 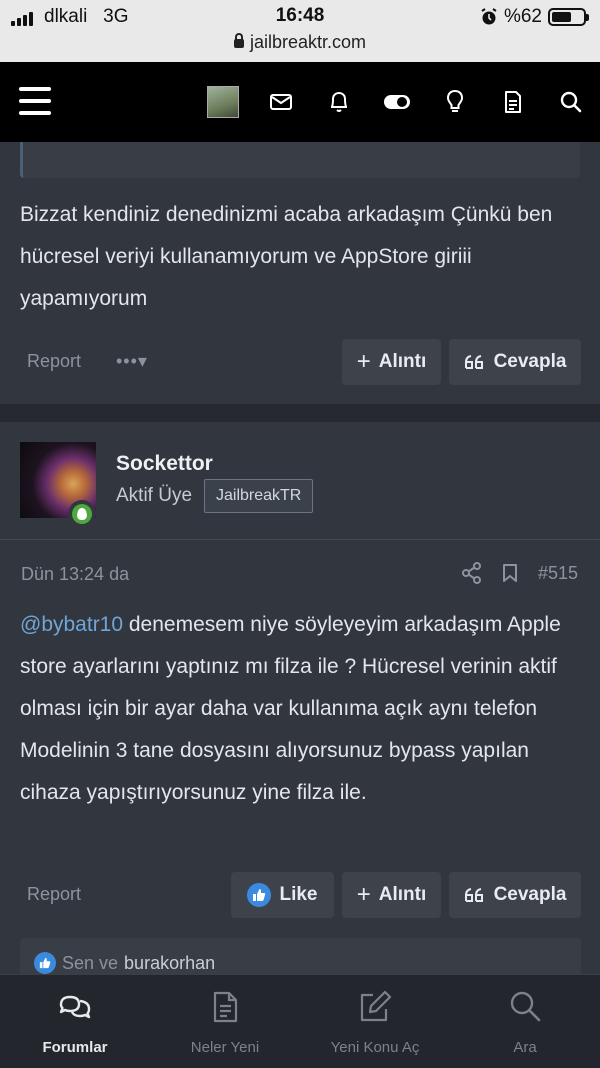 What do you see at coordinates (300, 413) in the screenshot?
I see `post-separator` at bounding box center [300, 413].